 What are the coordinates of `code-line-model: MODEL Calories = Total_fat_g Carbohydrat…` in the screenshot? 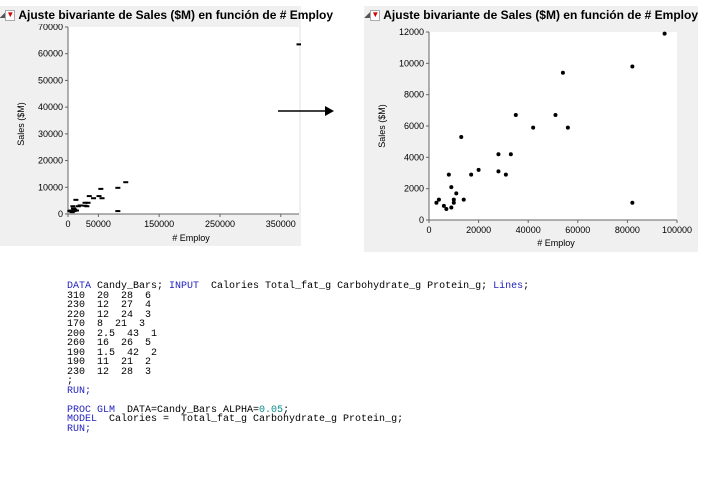 It's located at (235, 419).